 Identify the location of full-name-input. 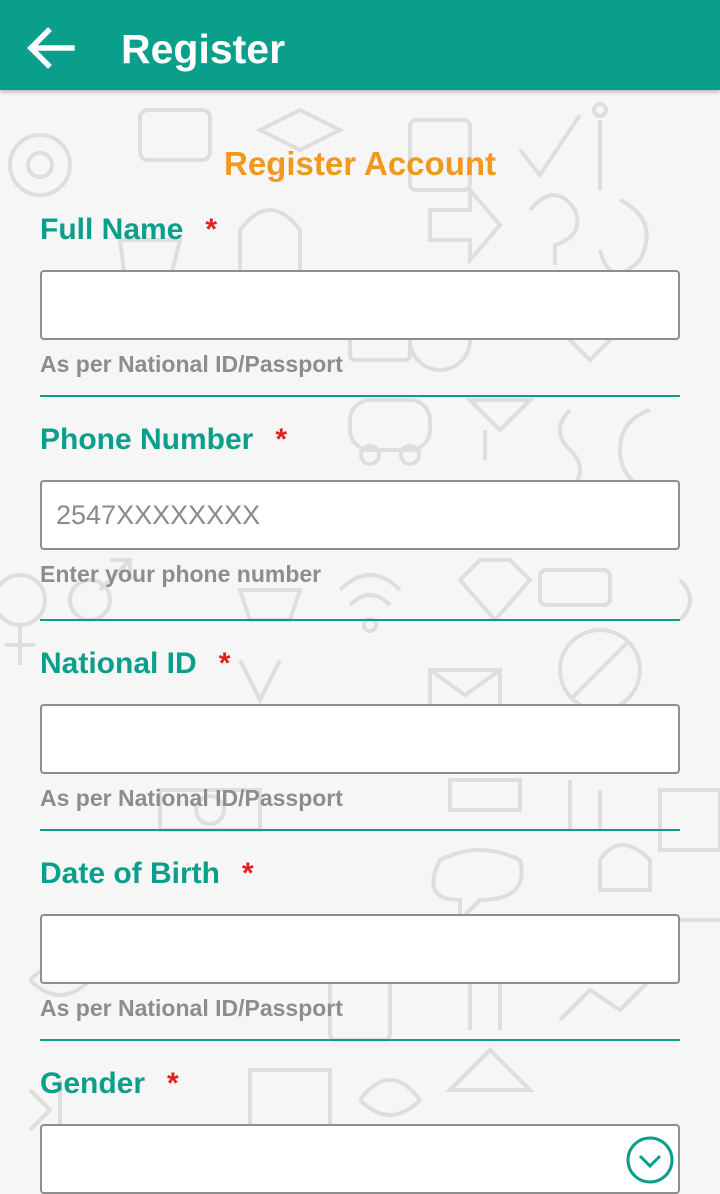
(360, 305).